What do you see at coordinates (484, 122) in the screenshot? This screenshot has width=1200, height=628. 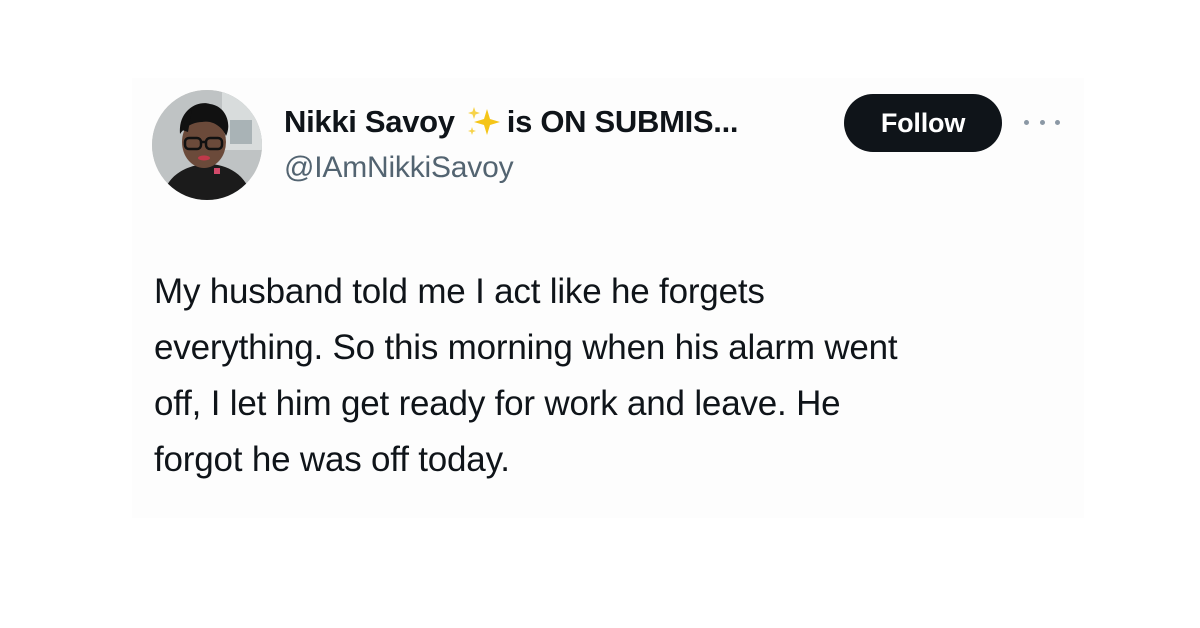 I see `sparkles-icon` at bounding box center [484, 122].